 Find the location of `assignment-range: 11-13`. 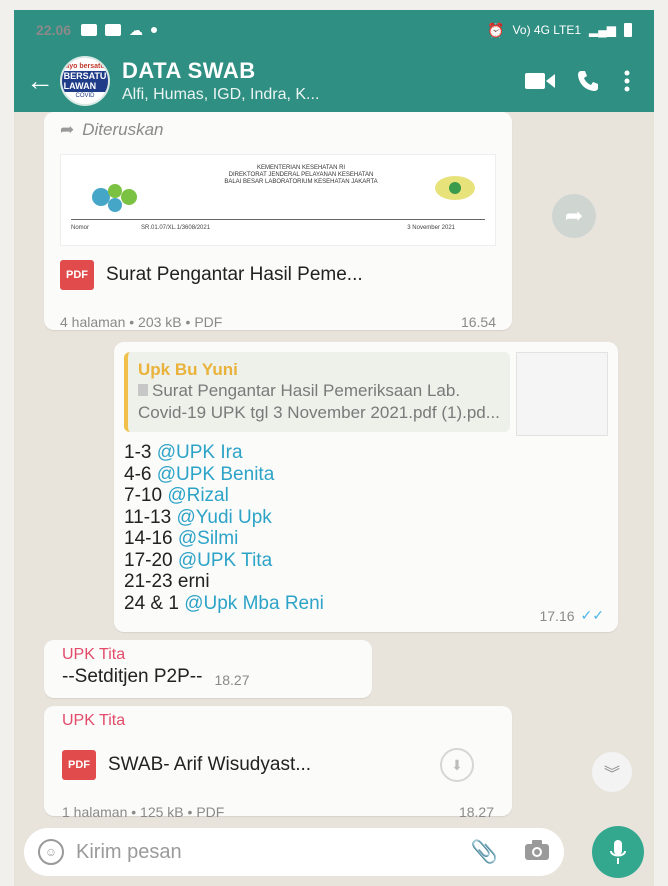

assignment-range: 11-13 is located at coordinates (150, 517).